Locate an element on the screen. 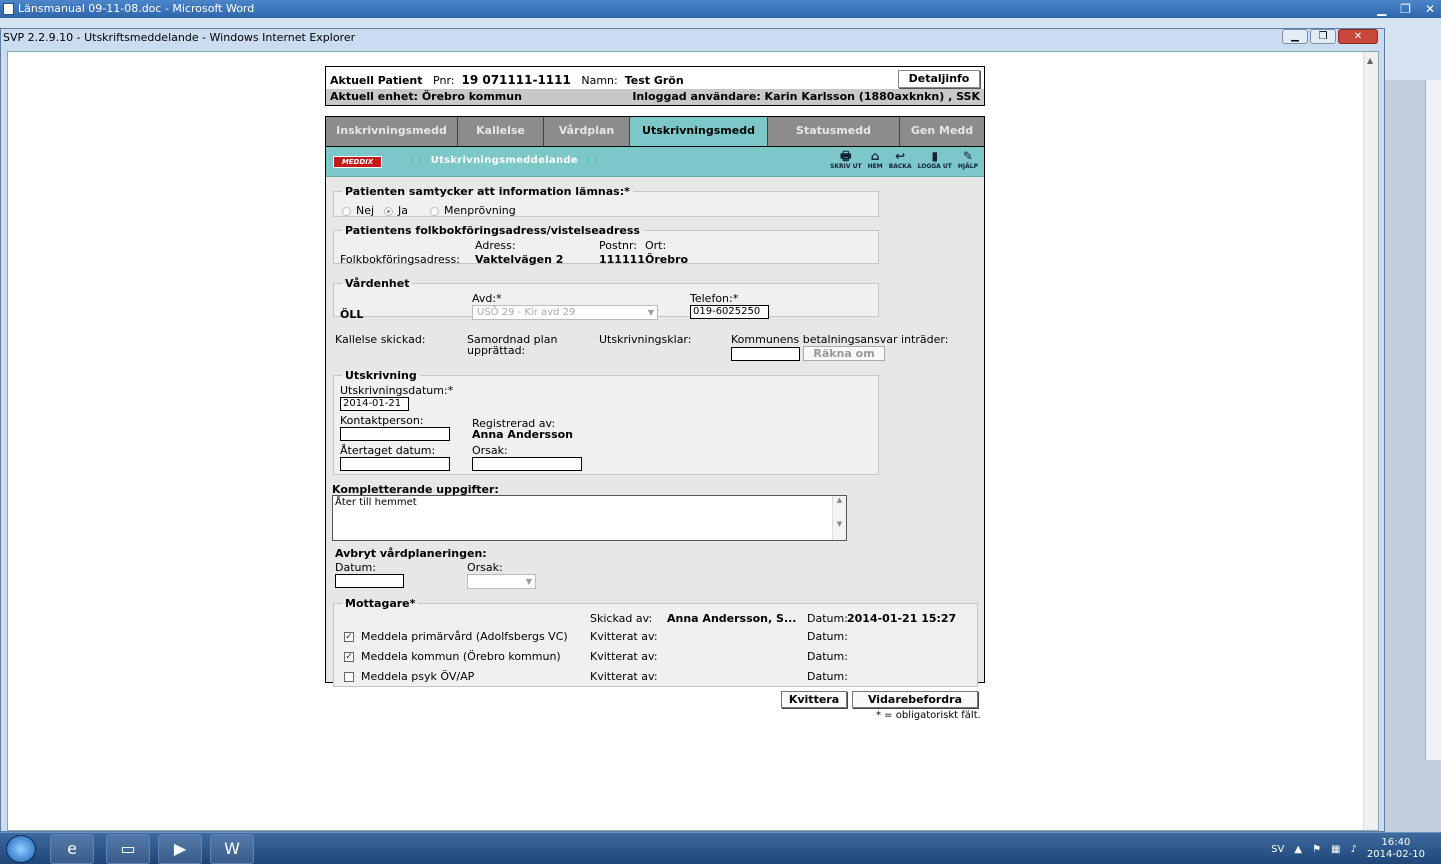 This screenshot has height=864, width=1441. kontaktperson-input is located at coordinates (395, 434).